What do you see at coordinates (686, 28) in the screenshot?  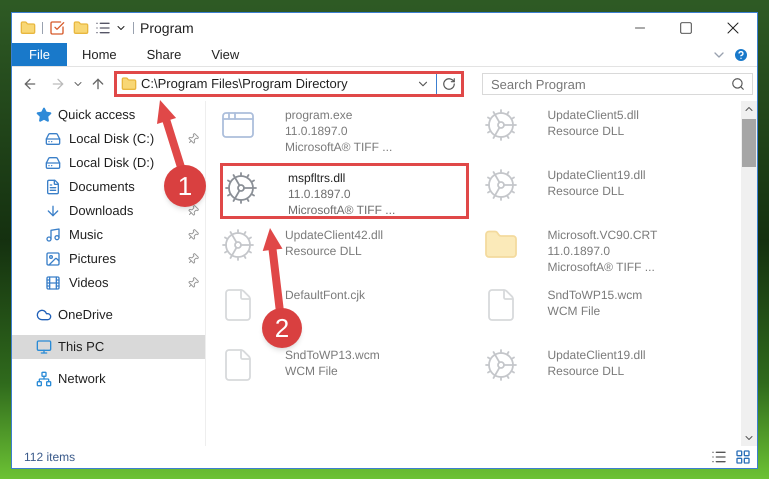 I see `maximize-icon` at bounding box center [686, 28].